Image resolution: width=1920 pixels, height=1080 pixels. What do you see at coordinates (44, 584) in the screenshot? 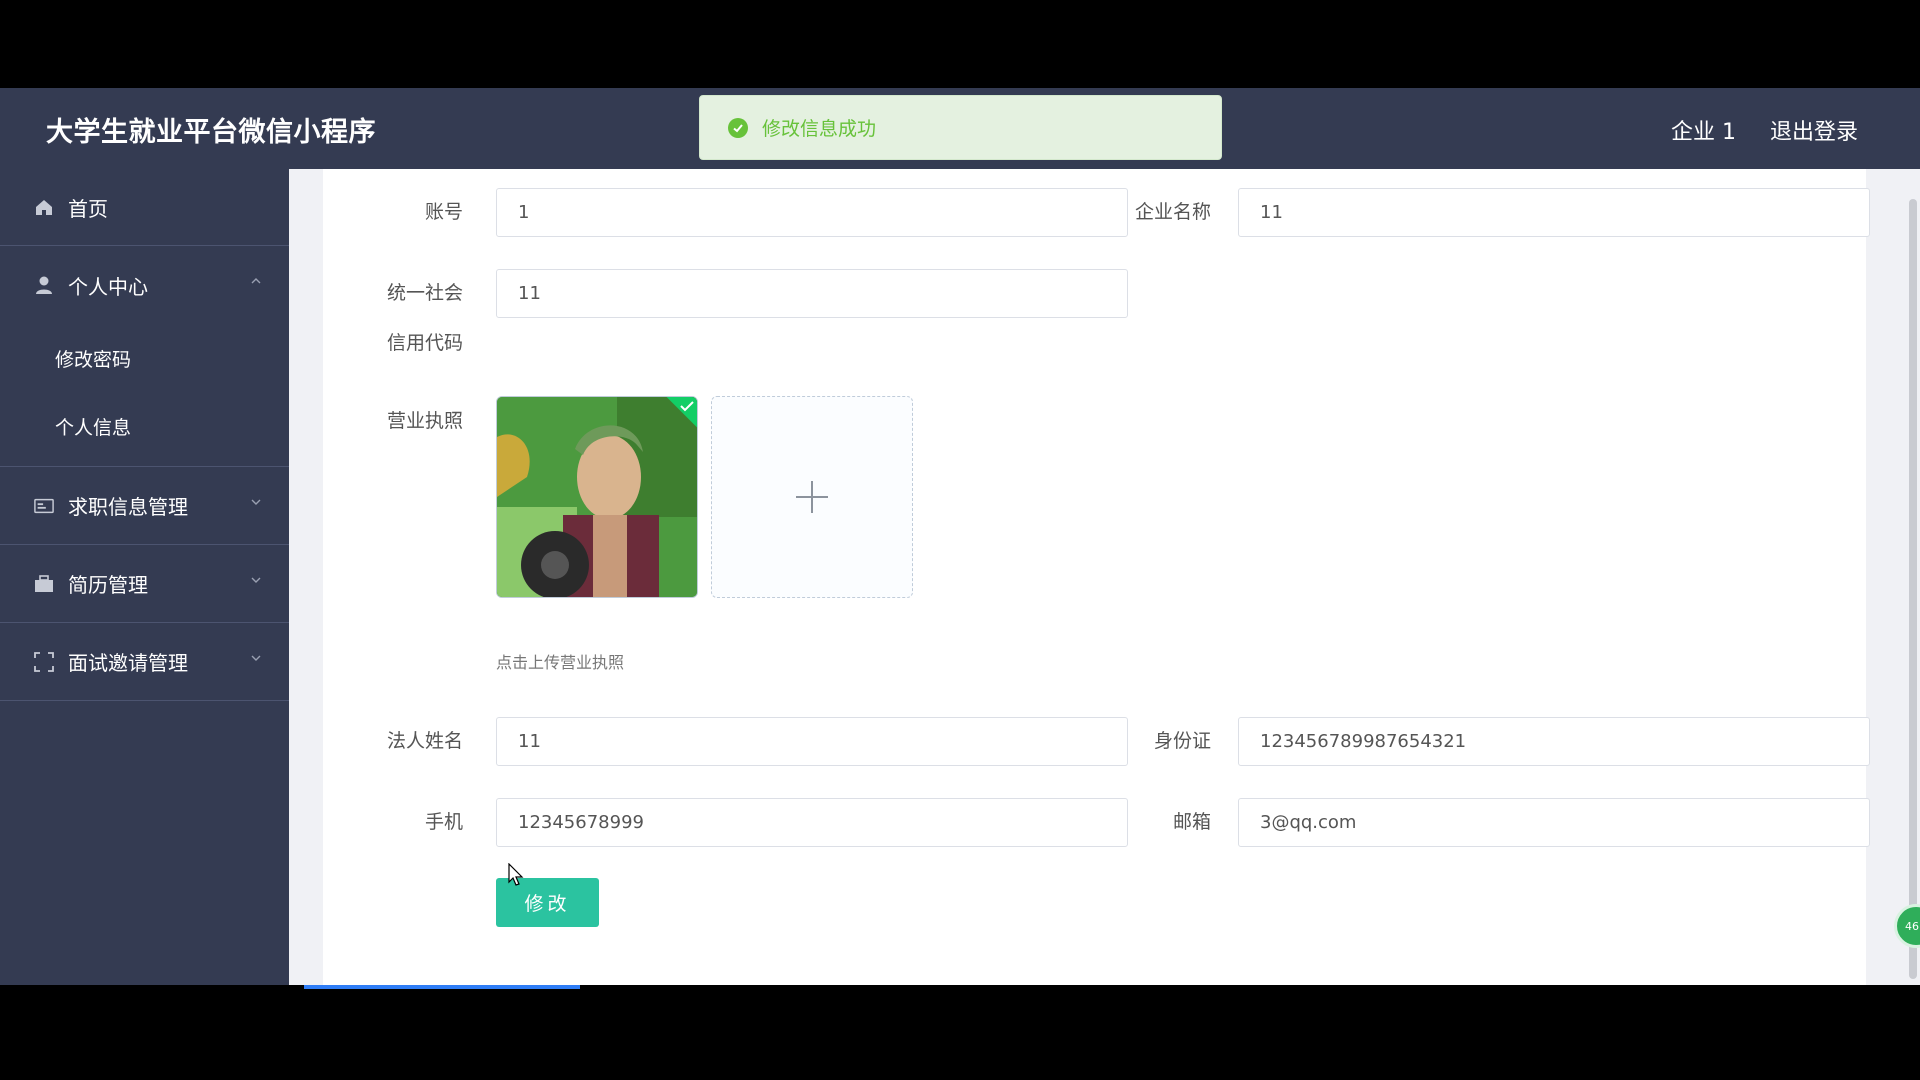
I see `briefcase-icon` at bounding box center [44, 584].